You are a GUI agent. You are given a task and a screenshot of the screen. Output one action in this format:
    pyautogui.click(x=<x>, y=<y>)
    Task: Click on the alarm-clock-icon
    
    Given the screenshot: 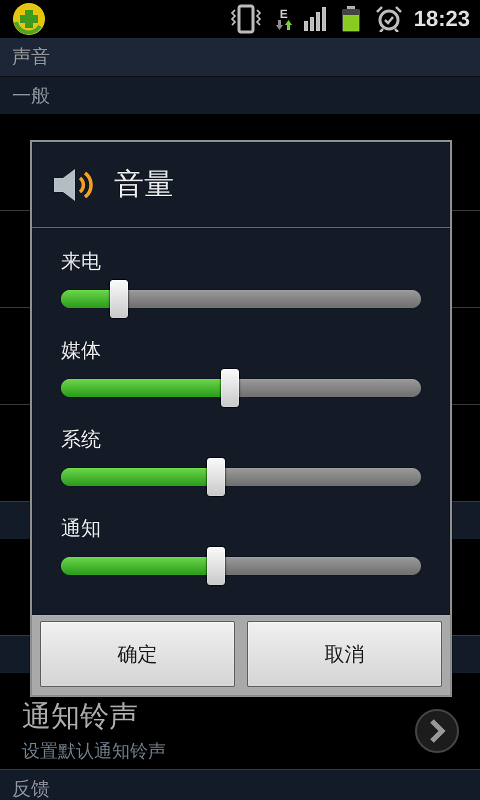 What is the action you would take?
    pyautogui.click(x=389, y=19)
    